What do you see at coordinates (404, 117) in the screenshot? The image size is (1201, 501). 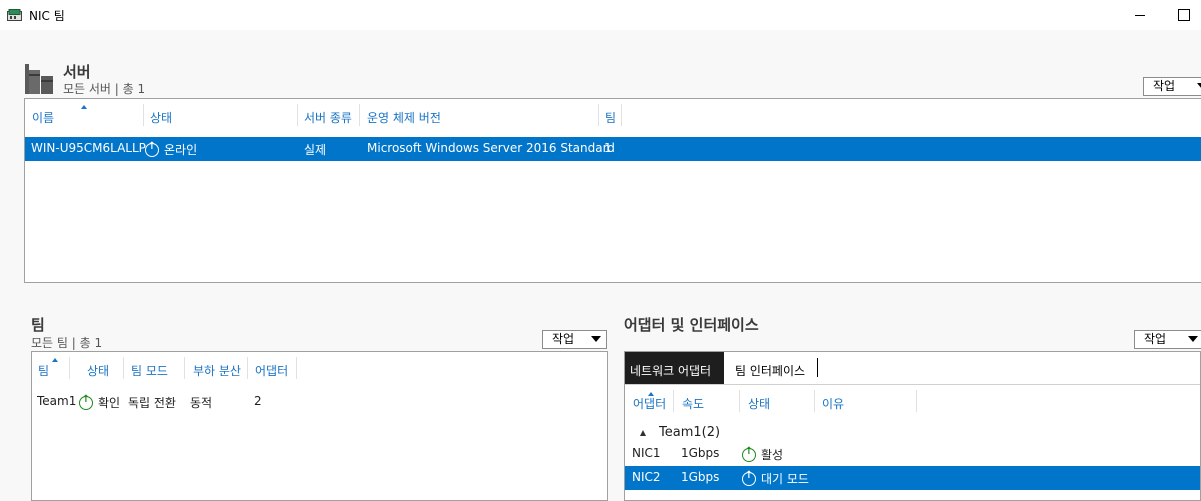 I see `servers-col-os: 운영 체제 버전` at bounding box center [404, 117].